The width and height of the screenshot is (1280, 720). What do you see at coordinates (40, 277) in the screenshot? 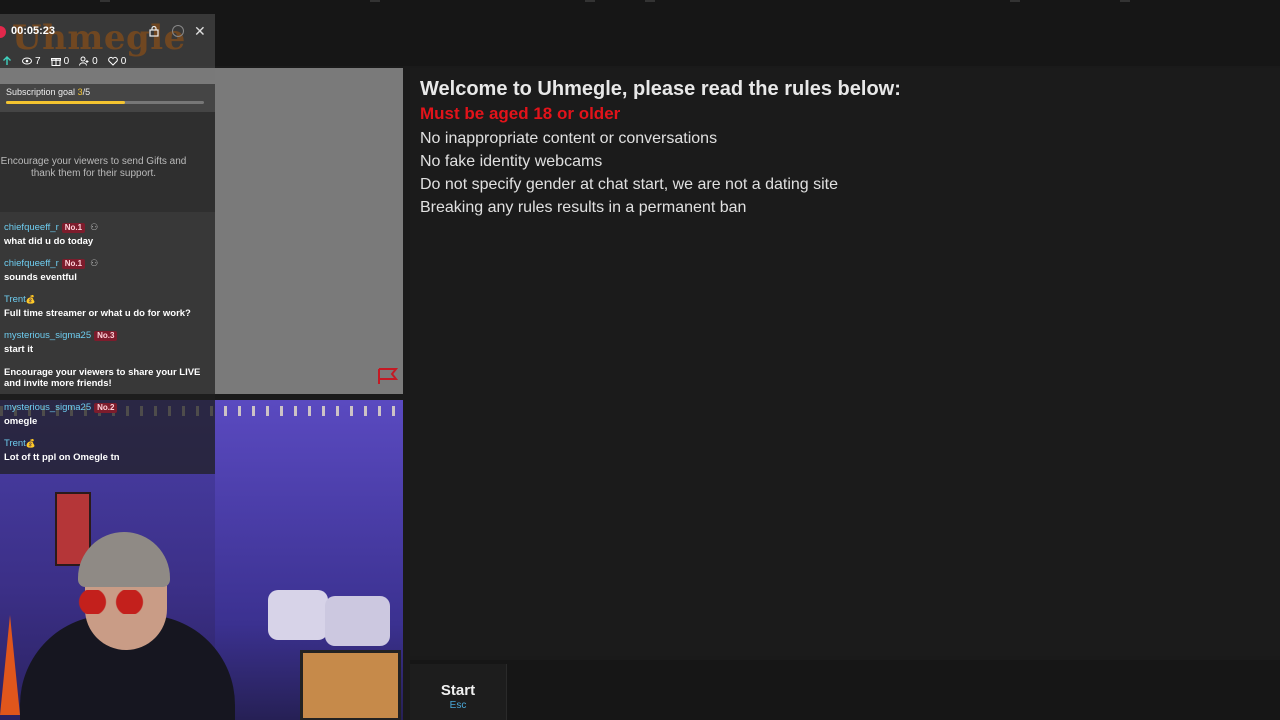
I see `chat-text: sounds eventful` at bounding box center [40, 277].